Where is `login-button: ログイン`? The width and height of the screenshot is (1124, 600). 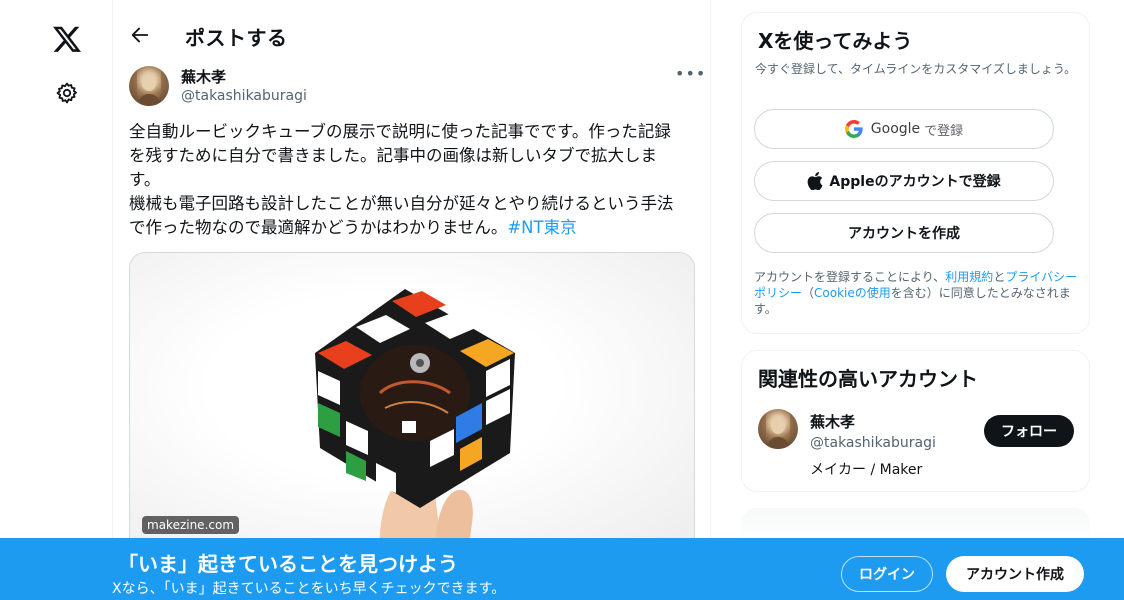 login-button: ログイン is located at coordinates (887, 574).